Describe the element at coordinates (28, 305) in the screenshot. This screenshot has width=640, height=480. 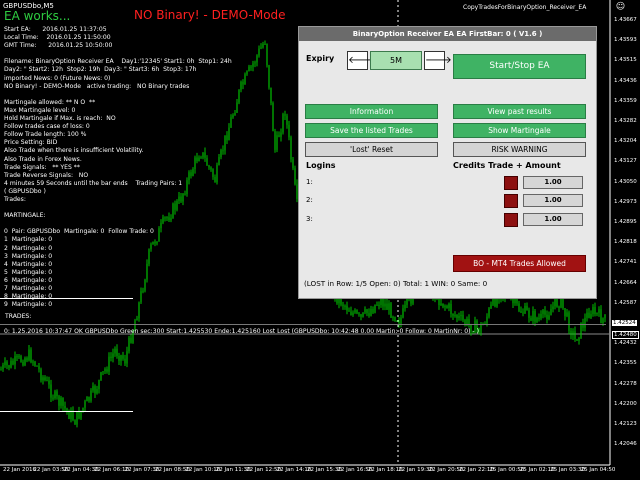
I see `info-line: 9 Martingale: 0` at that location.